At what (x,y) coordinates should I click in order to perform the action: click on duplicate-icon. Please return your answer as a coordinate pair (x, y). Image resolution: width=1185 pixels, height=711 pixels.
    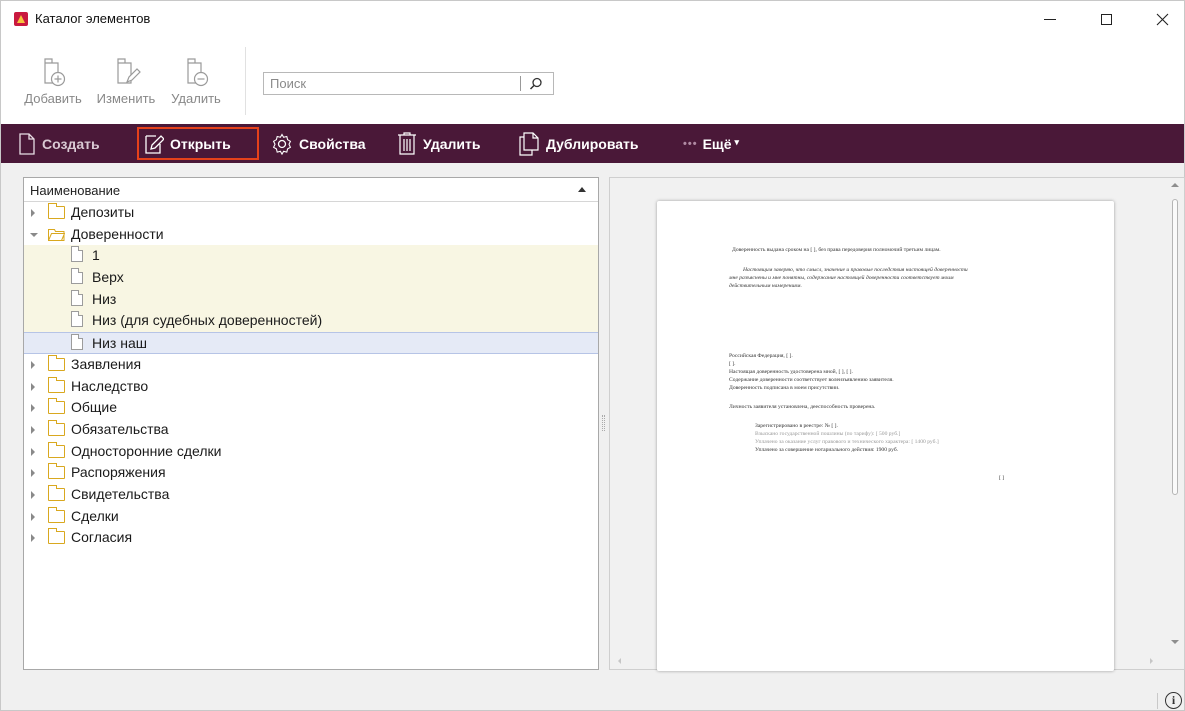
    Looking at the image, I should click on (529, 143).